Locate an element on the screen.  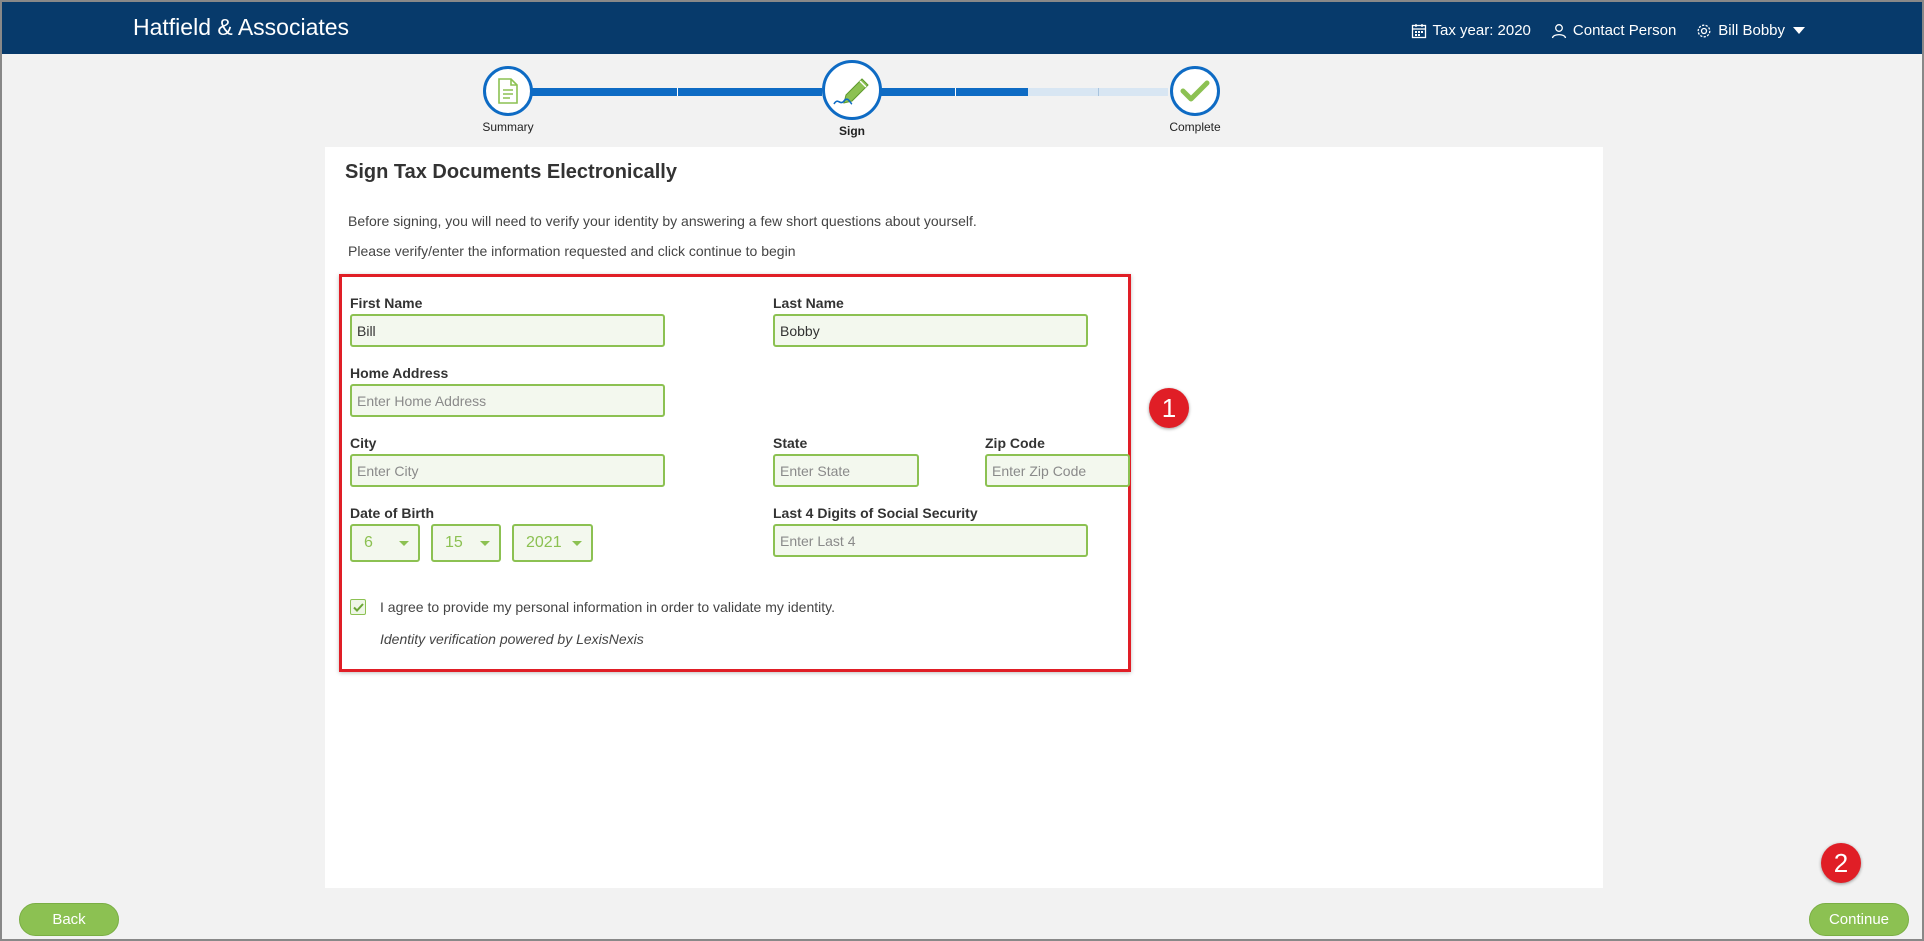
checkmark-icon is located at coordinates (1195, 91).